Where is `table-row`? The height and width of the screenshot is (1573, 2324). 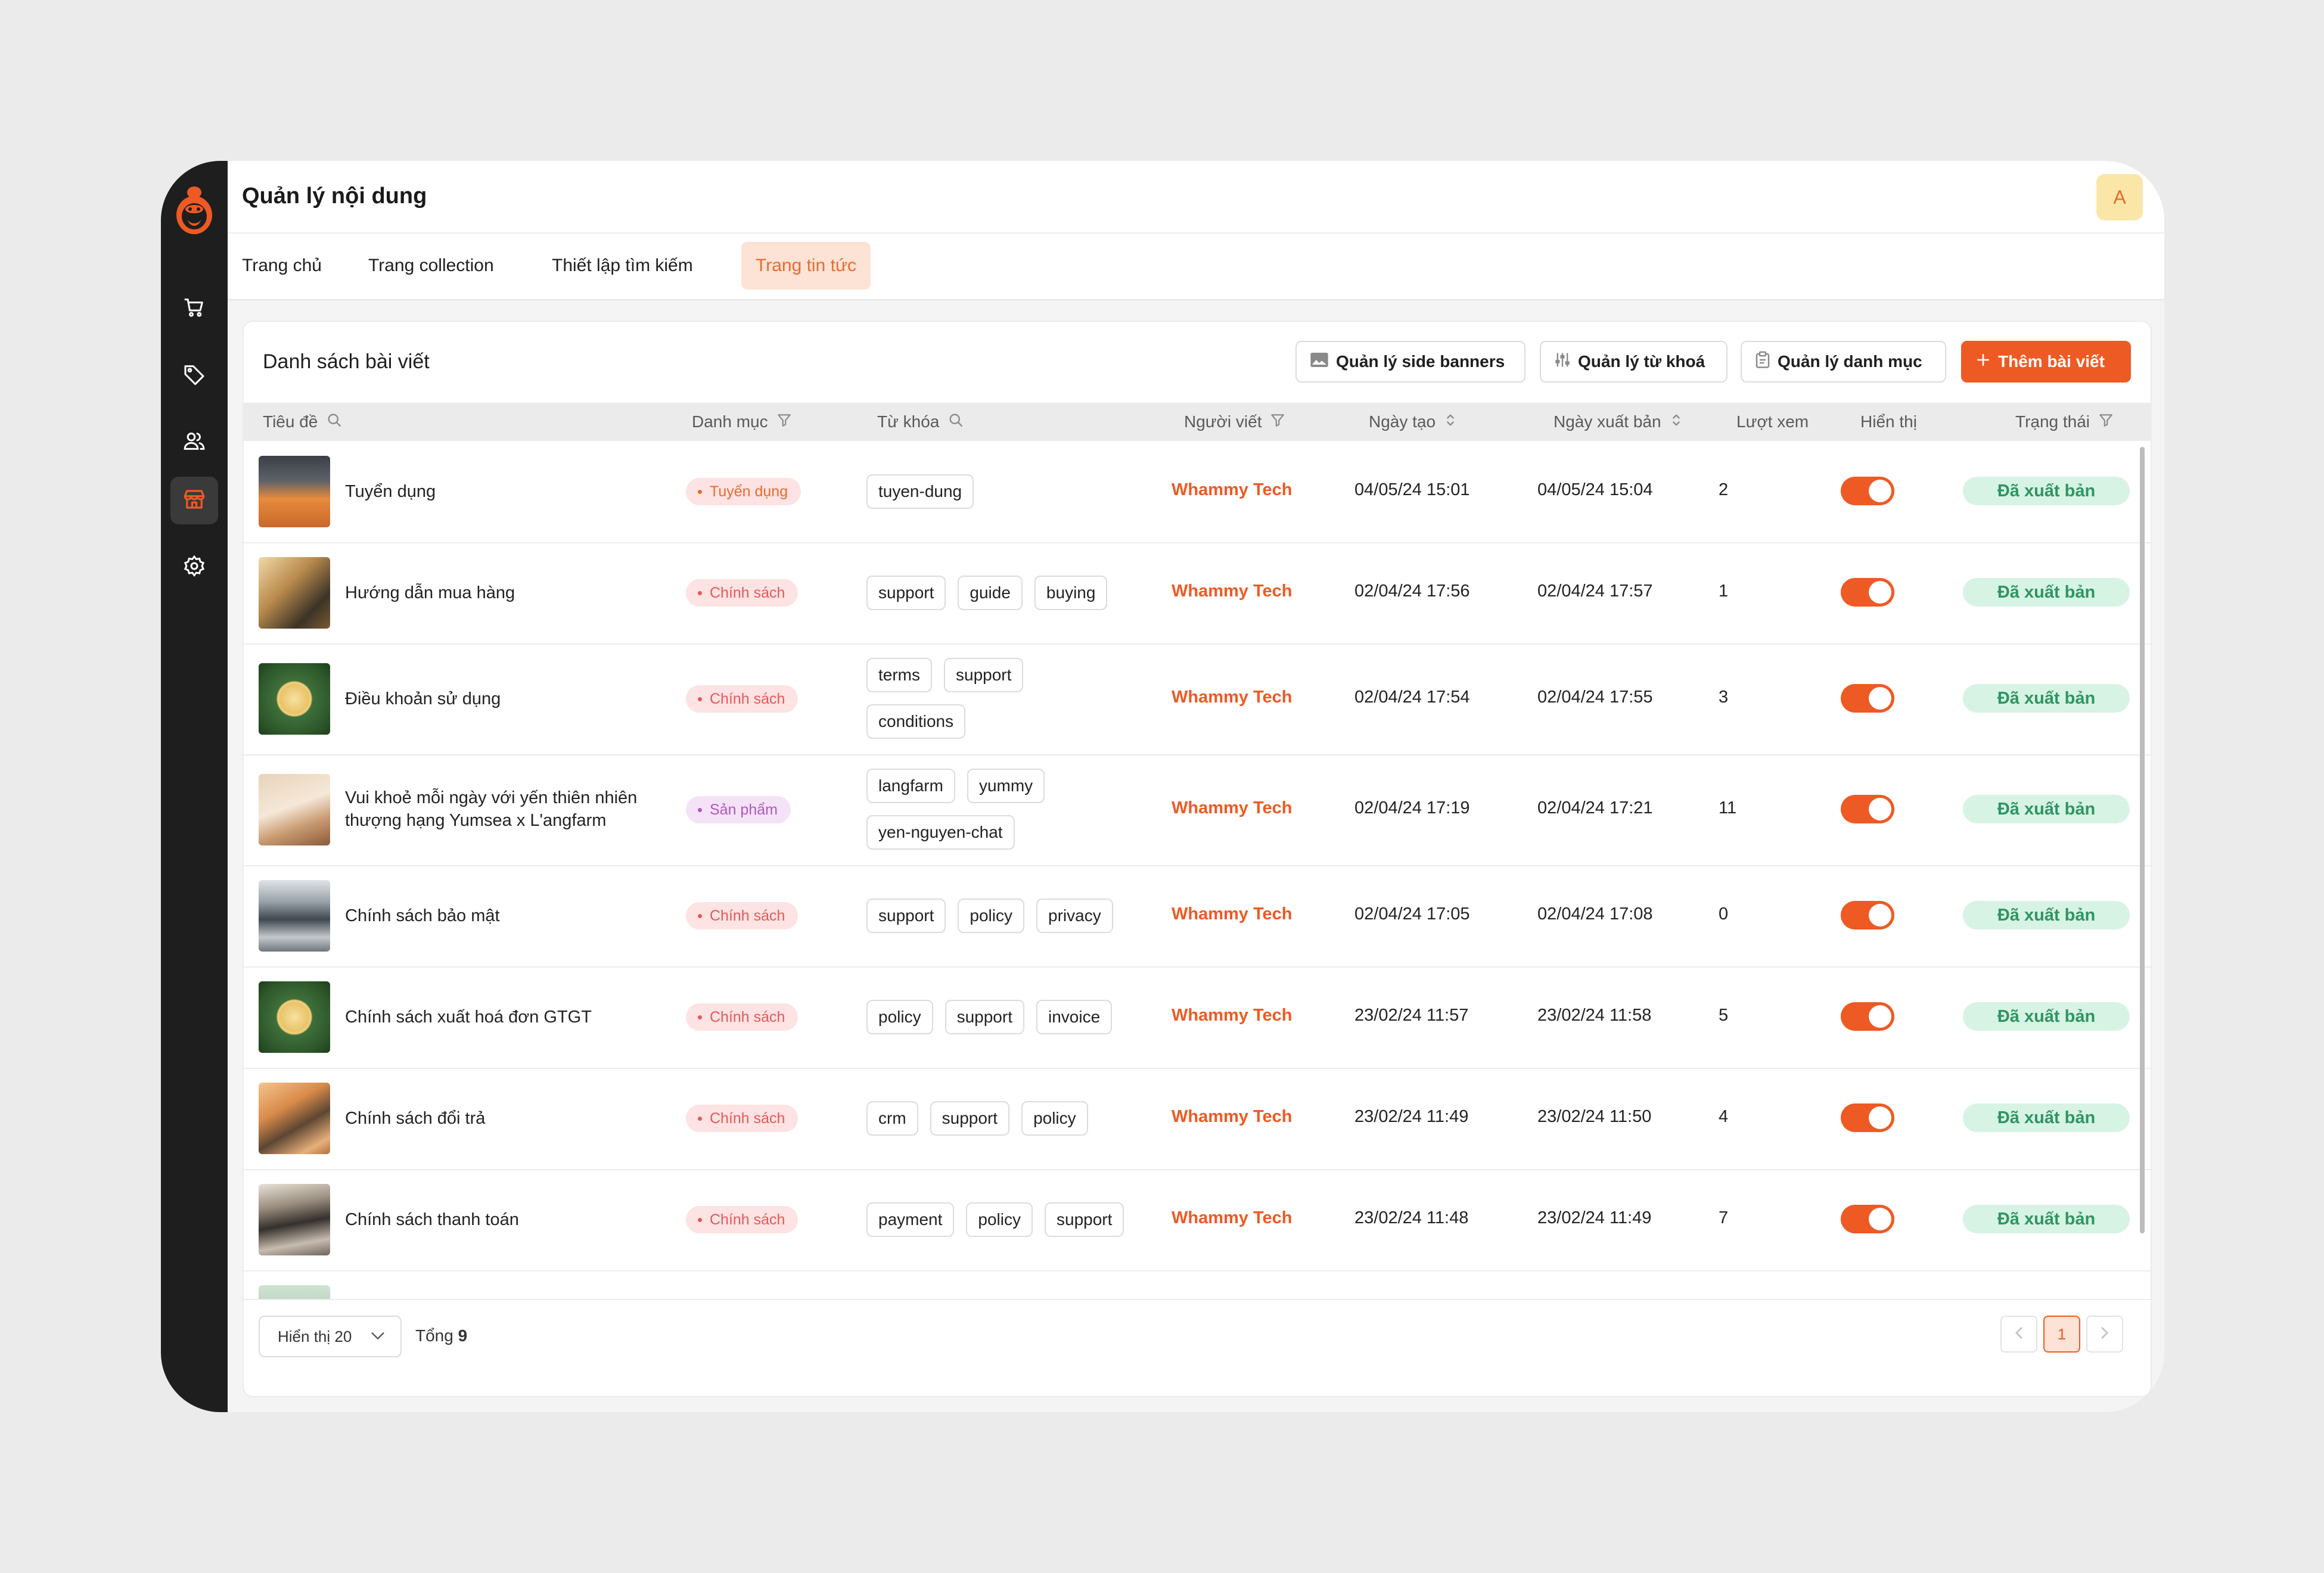 table-row is located at coordinates (1197, 1284).